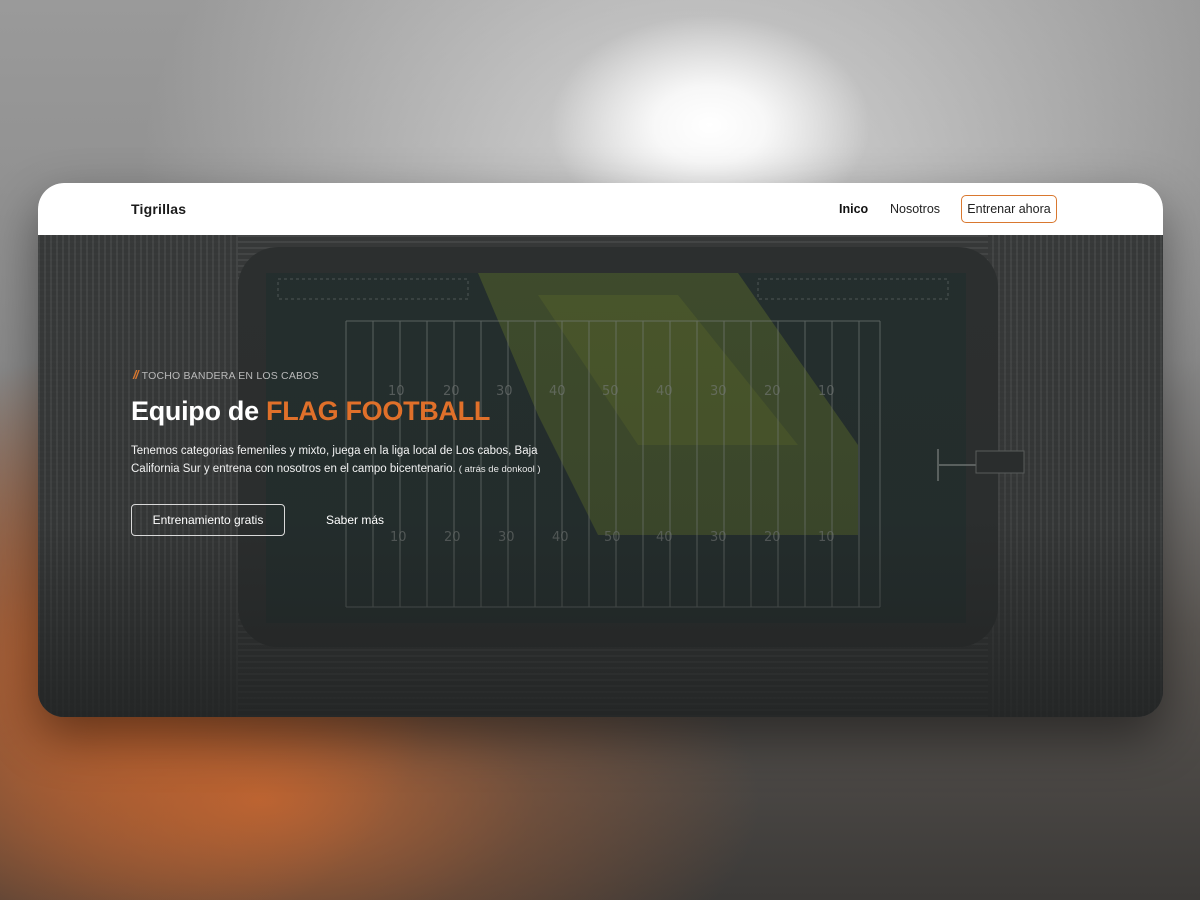  Describe the element at coordinates (1009, 209) in the screenshot. I see `train-now-button: Entrenar ahora` at that location.